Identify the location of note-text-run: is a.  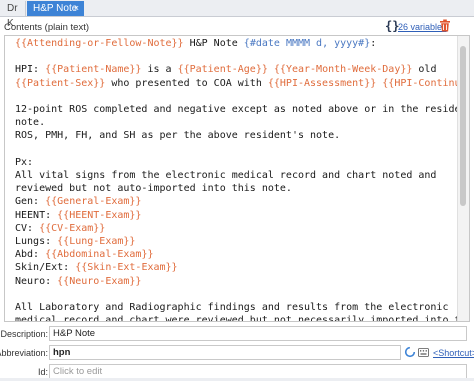
(159, 70).